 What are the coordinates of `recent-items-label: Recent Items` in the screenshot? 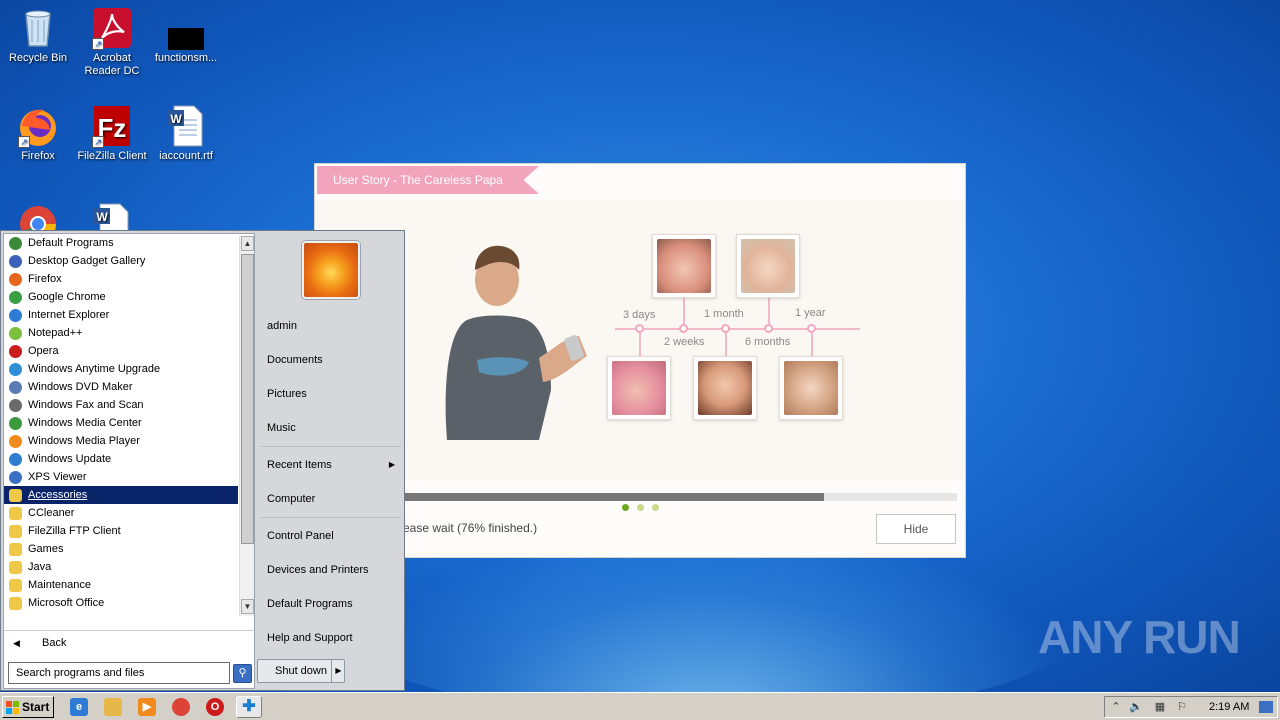 It's located at (299, 465).